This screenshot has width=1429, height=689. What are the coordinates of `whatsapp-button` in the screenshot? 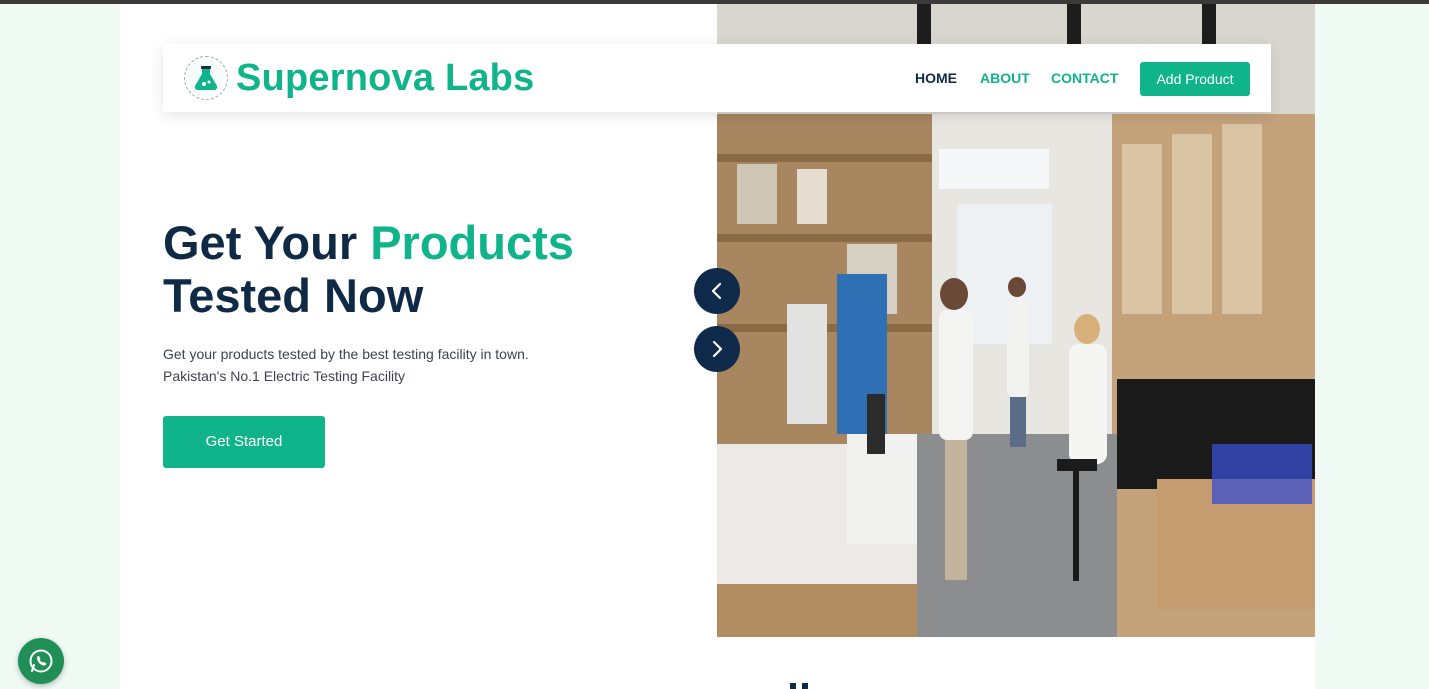 It's located at (41, 661).